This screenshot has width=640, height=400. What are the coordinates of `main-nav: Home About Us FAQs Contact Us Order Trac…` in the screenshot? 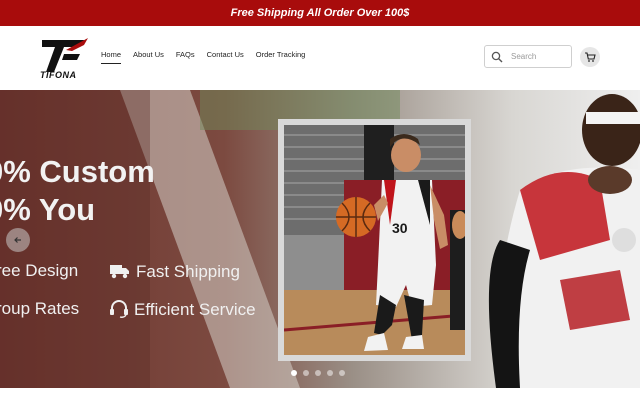 It's located at (203, 57).